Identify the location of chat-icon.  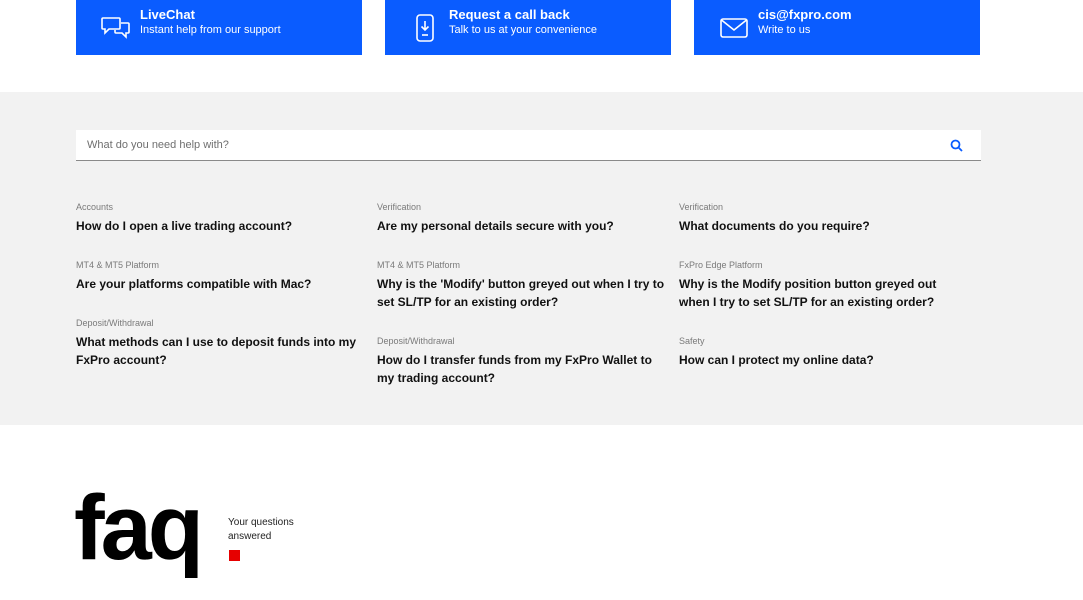
(116, 28).